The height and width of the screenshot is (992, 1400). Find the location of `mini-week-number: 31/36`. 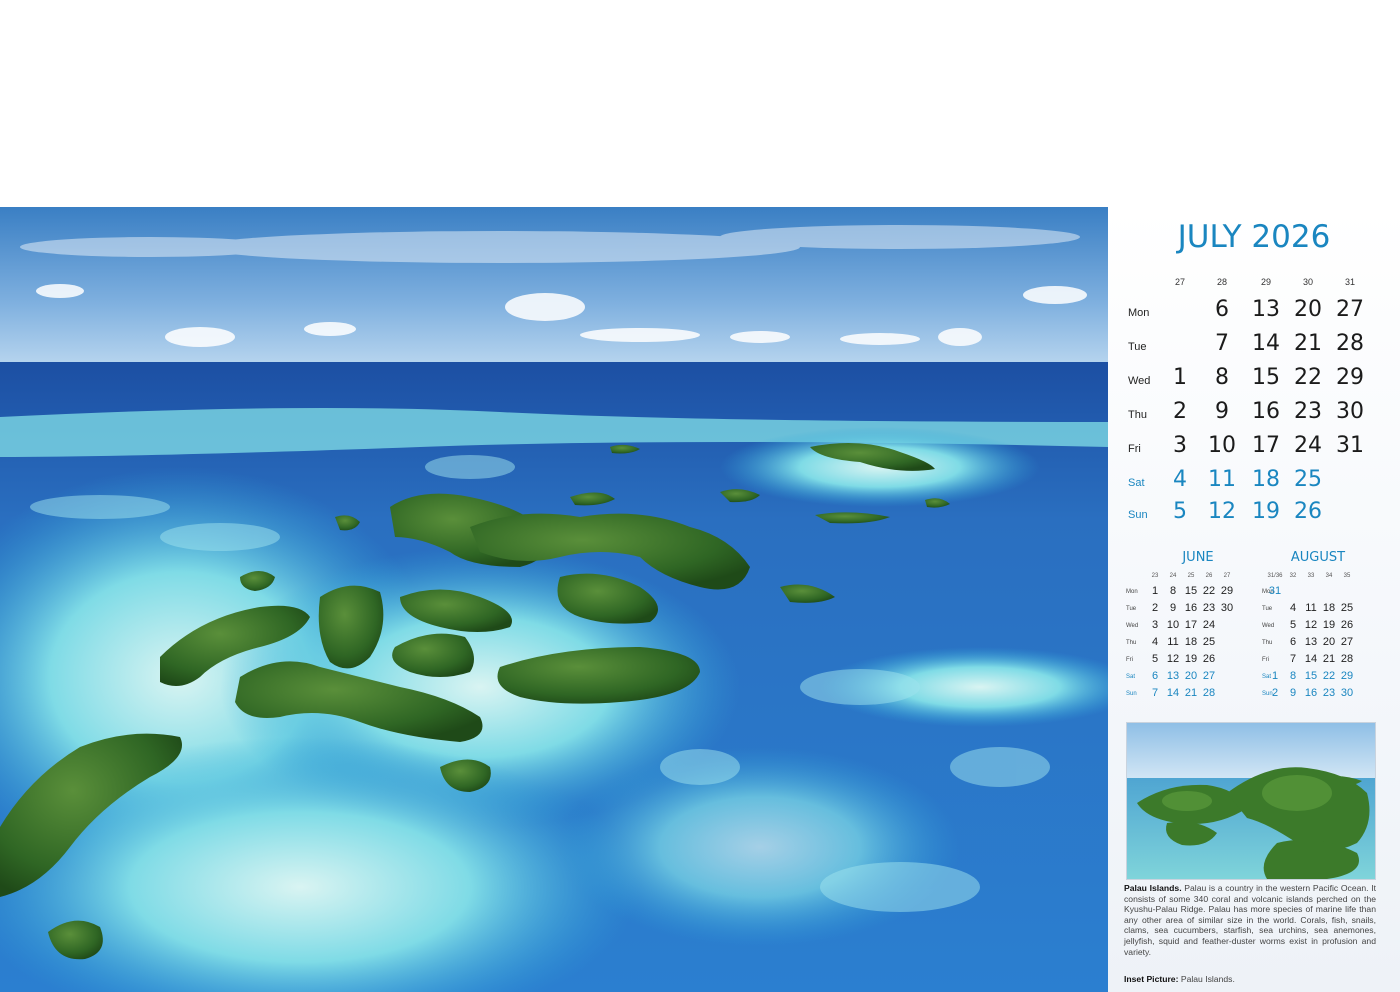

mini-week-number: 31/36 is located at coordinates (1275, 576).